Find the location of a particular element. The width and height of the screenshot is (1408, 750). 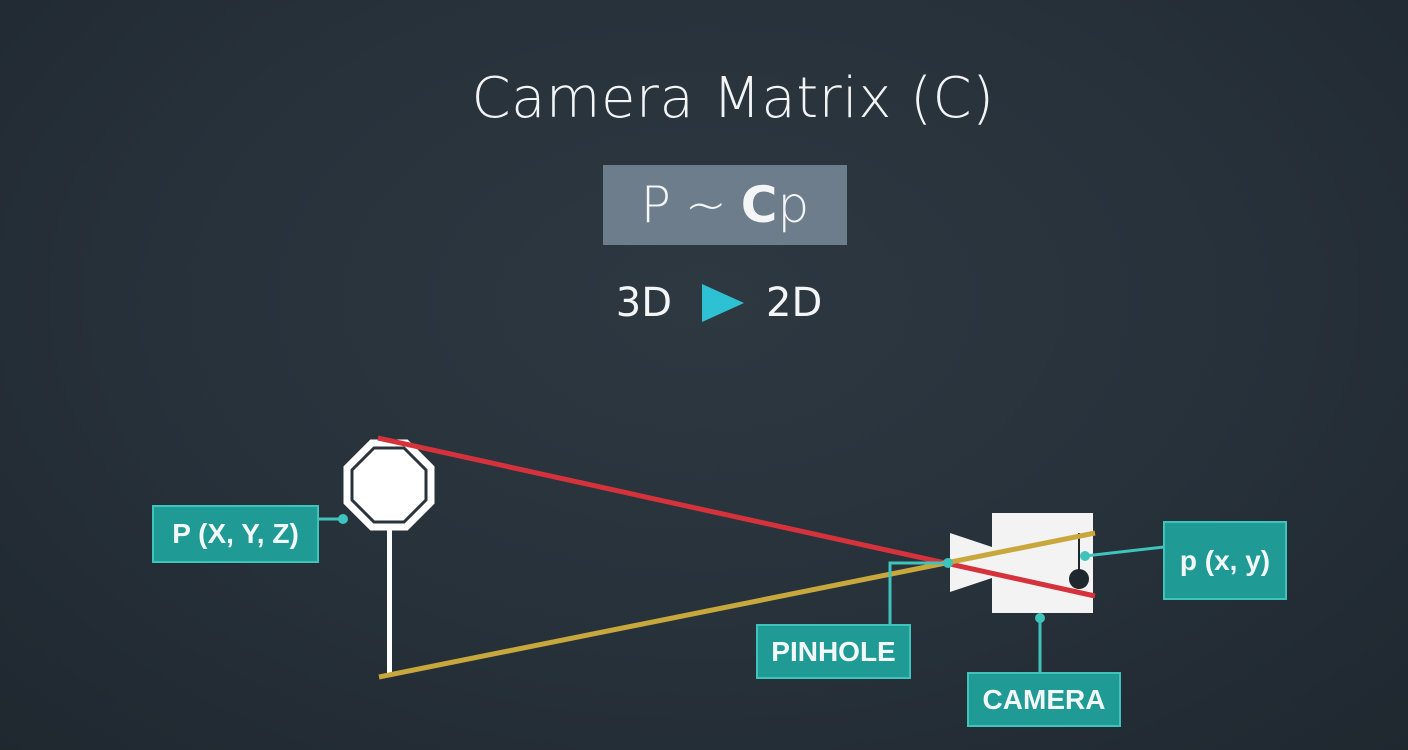

camera-body is located at coordinates (1042, 563).